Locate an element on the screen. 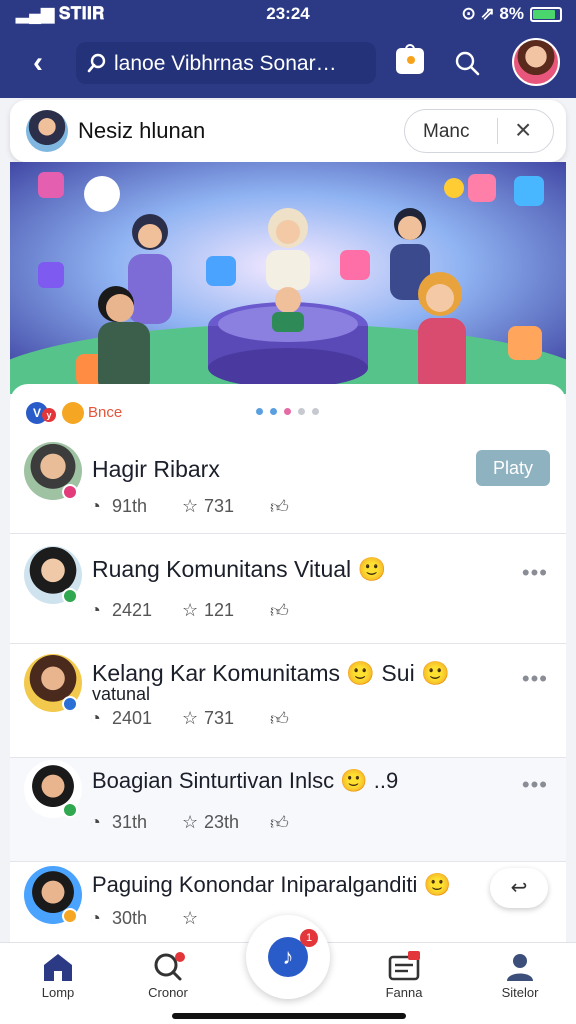 The image size is (576, 1024). tab-label: Fanna is located at coordinates (404, 992).